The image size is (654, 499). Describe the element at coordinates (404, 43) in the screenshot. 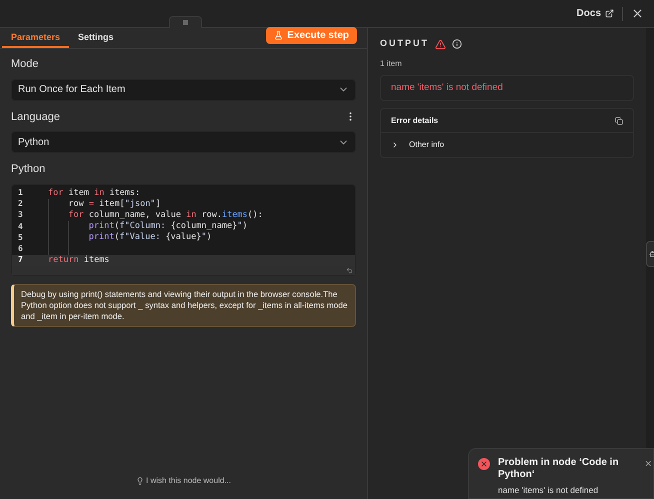

I see `output-title: OUTPUT` at that location.